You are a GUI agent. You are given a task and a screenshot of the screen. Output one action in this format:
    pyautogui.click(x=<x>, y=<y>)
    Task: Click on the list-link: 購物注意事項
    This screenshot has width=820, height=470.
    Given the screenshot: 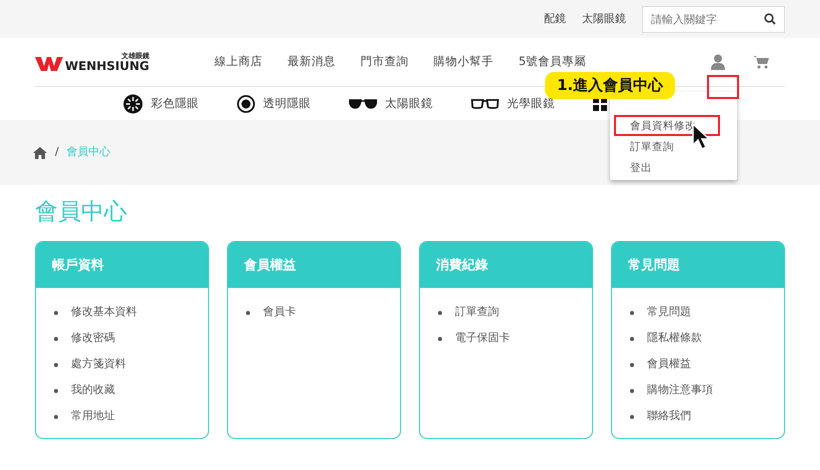 What is the action you would take?
    pyautogui.click(x=680, y=390)
    